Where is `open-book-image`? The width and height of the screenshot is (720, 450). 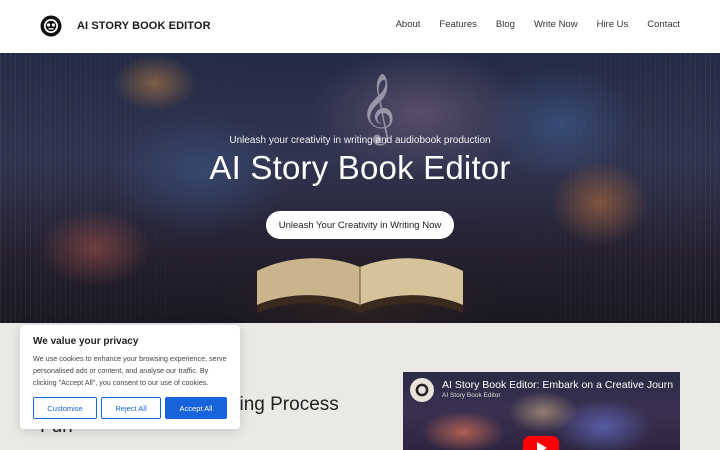 open-book-image is located at coordinates (360, 285).